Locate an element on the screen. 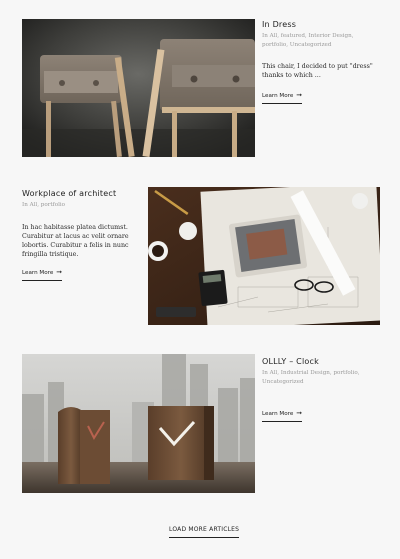 The image size is (400, 559). post-3-title: OLLLY – Clock is located at coordinates (290, 361).